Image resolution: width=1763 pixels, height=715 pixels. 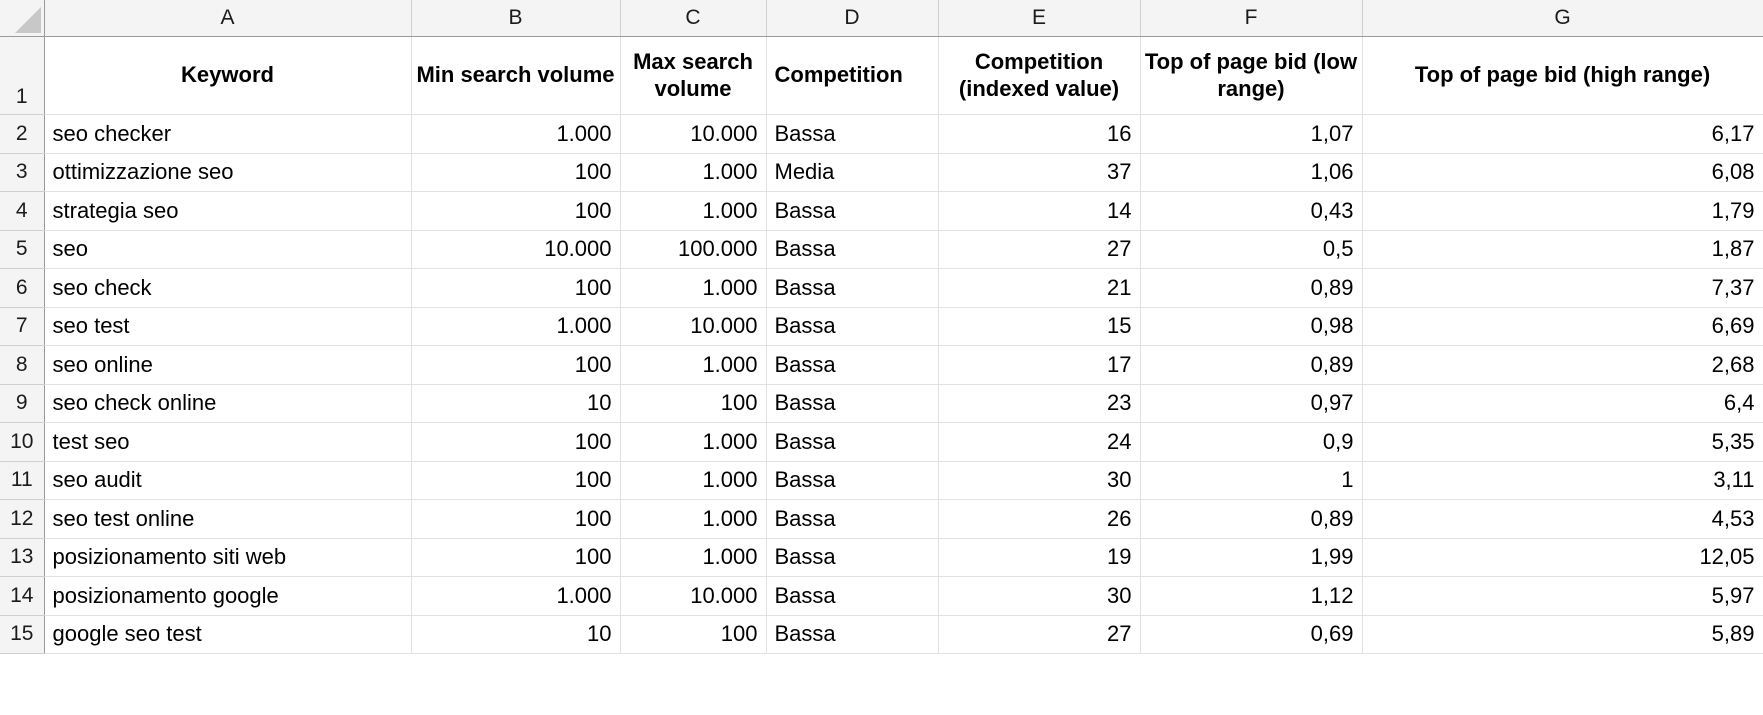 What do you see at coordinates (228, 442) in the screenshot?
I see `cell-keyword: test seo` at bounding box center [228, 442].